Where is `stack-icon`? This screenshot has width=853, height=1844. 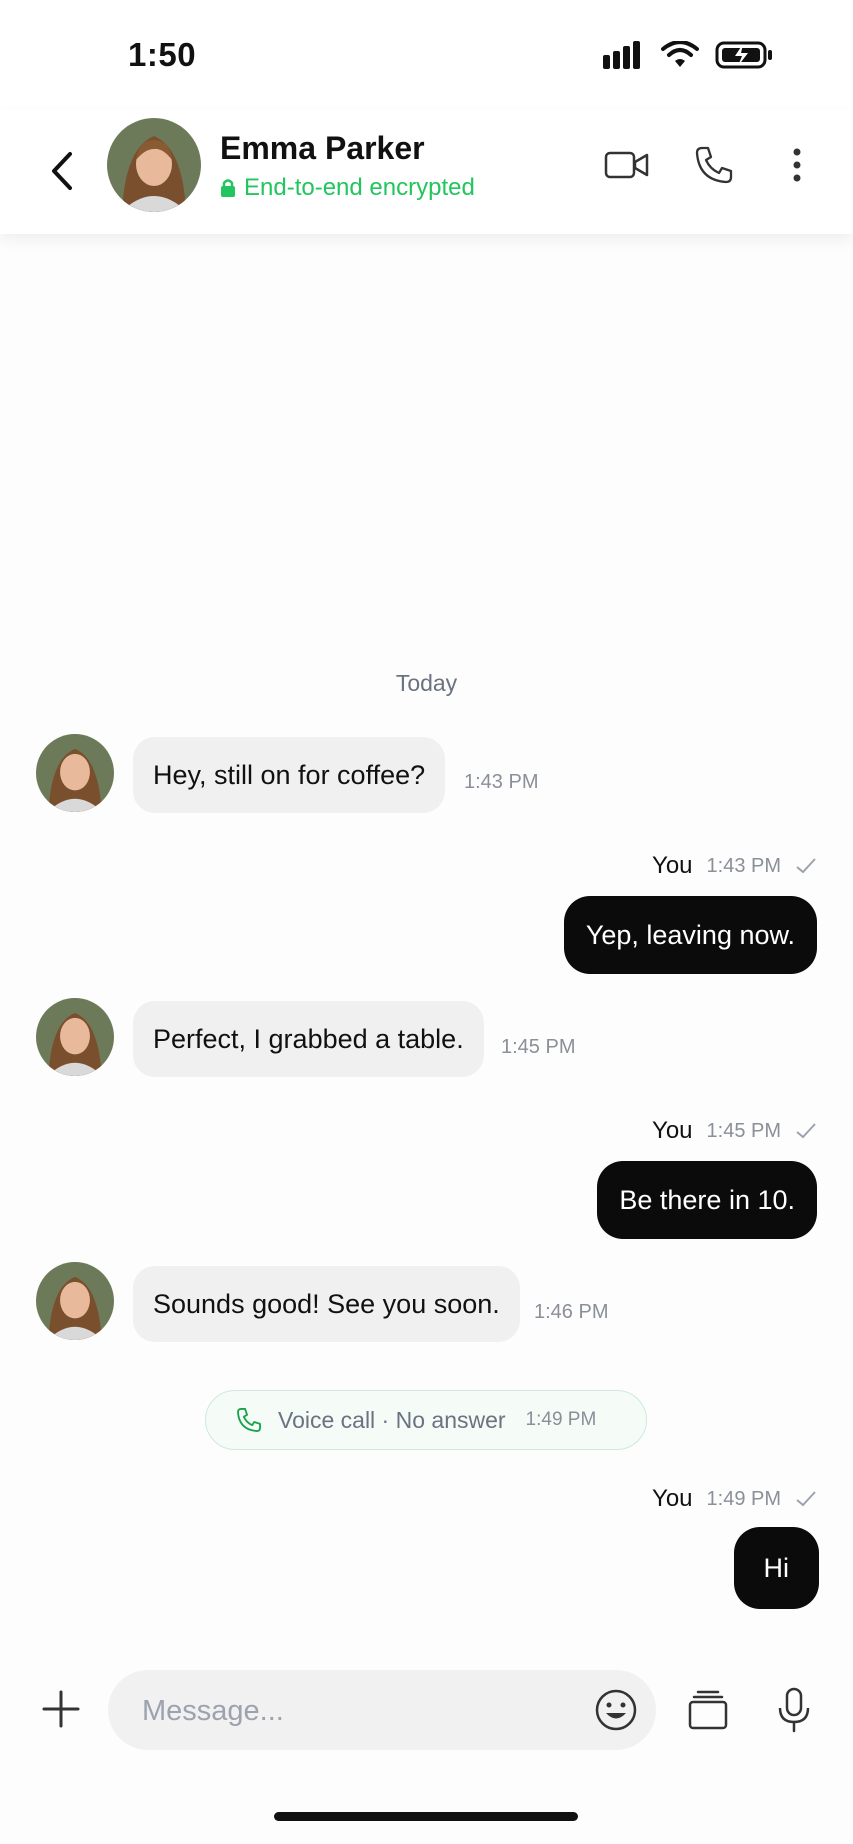
stack-icon is located at coordinates (708, 1710).